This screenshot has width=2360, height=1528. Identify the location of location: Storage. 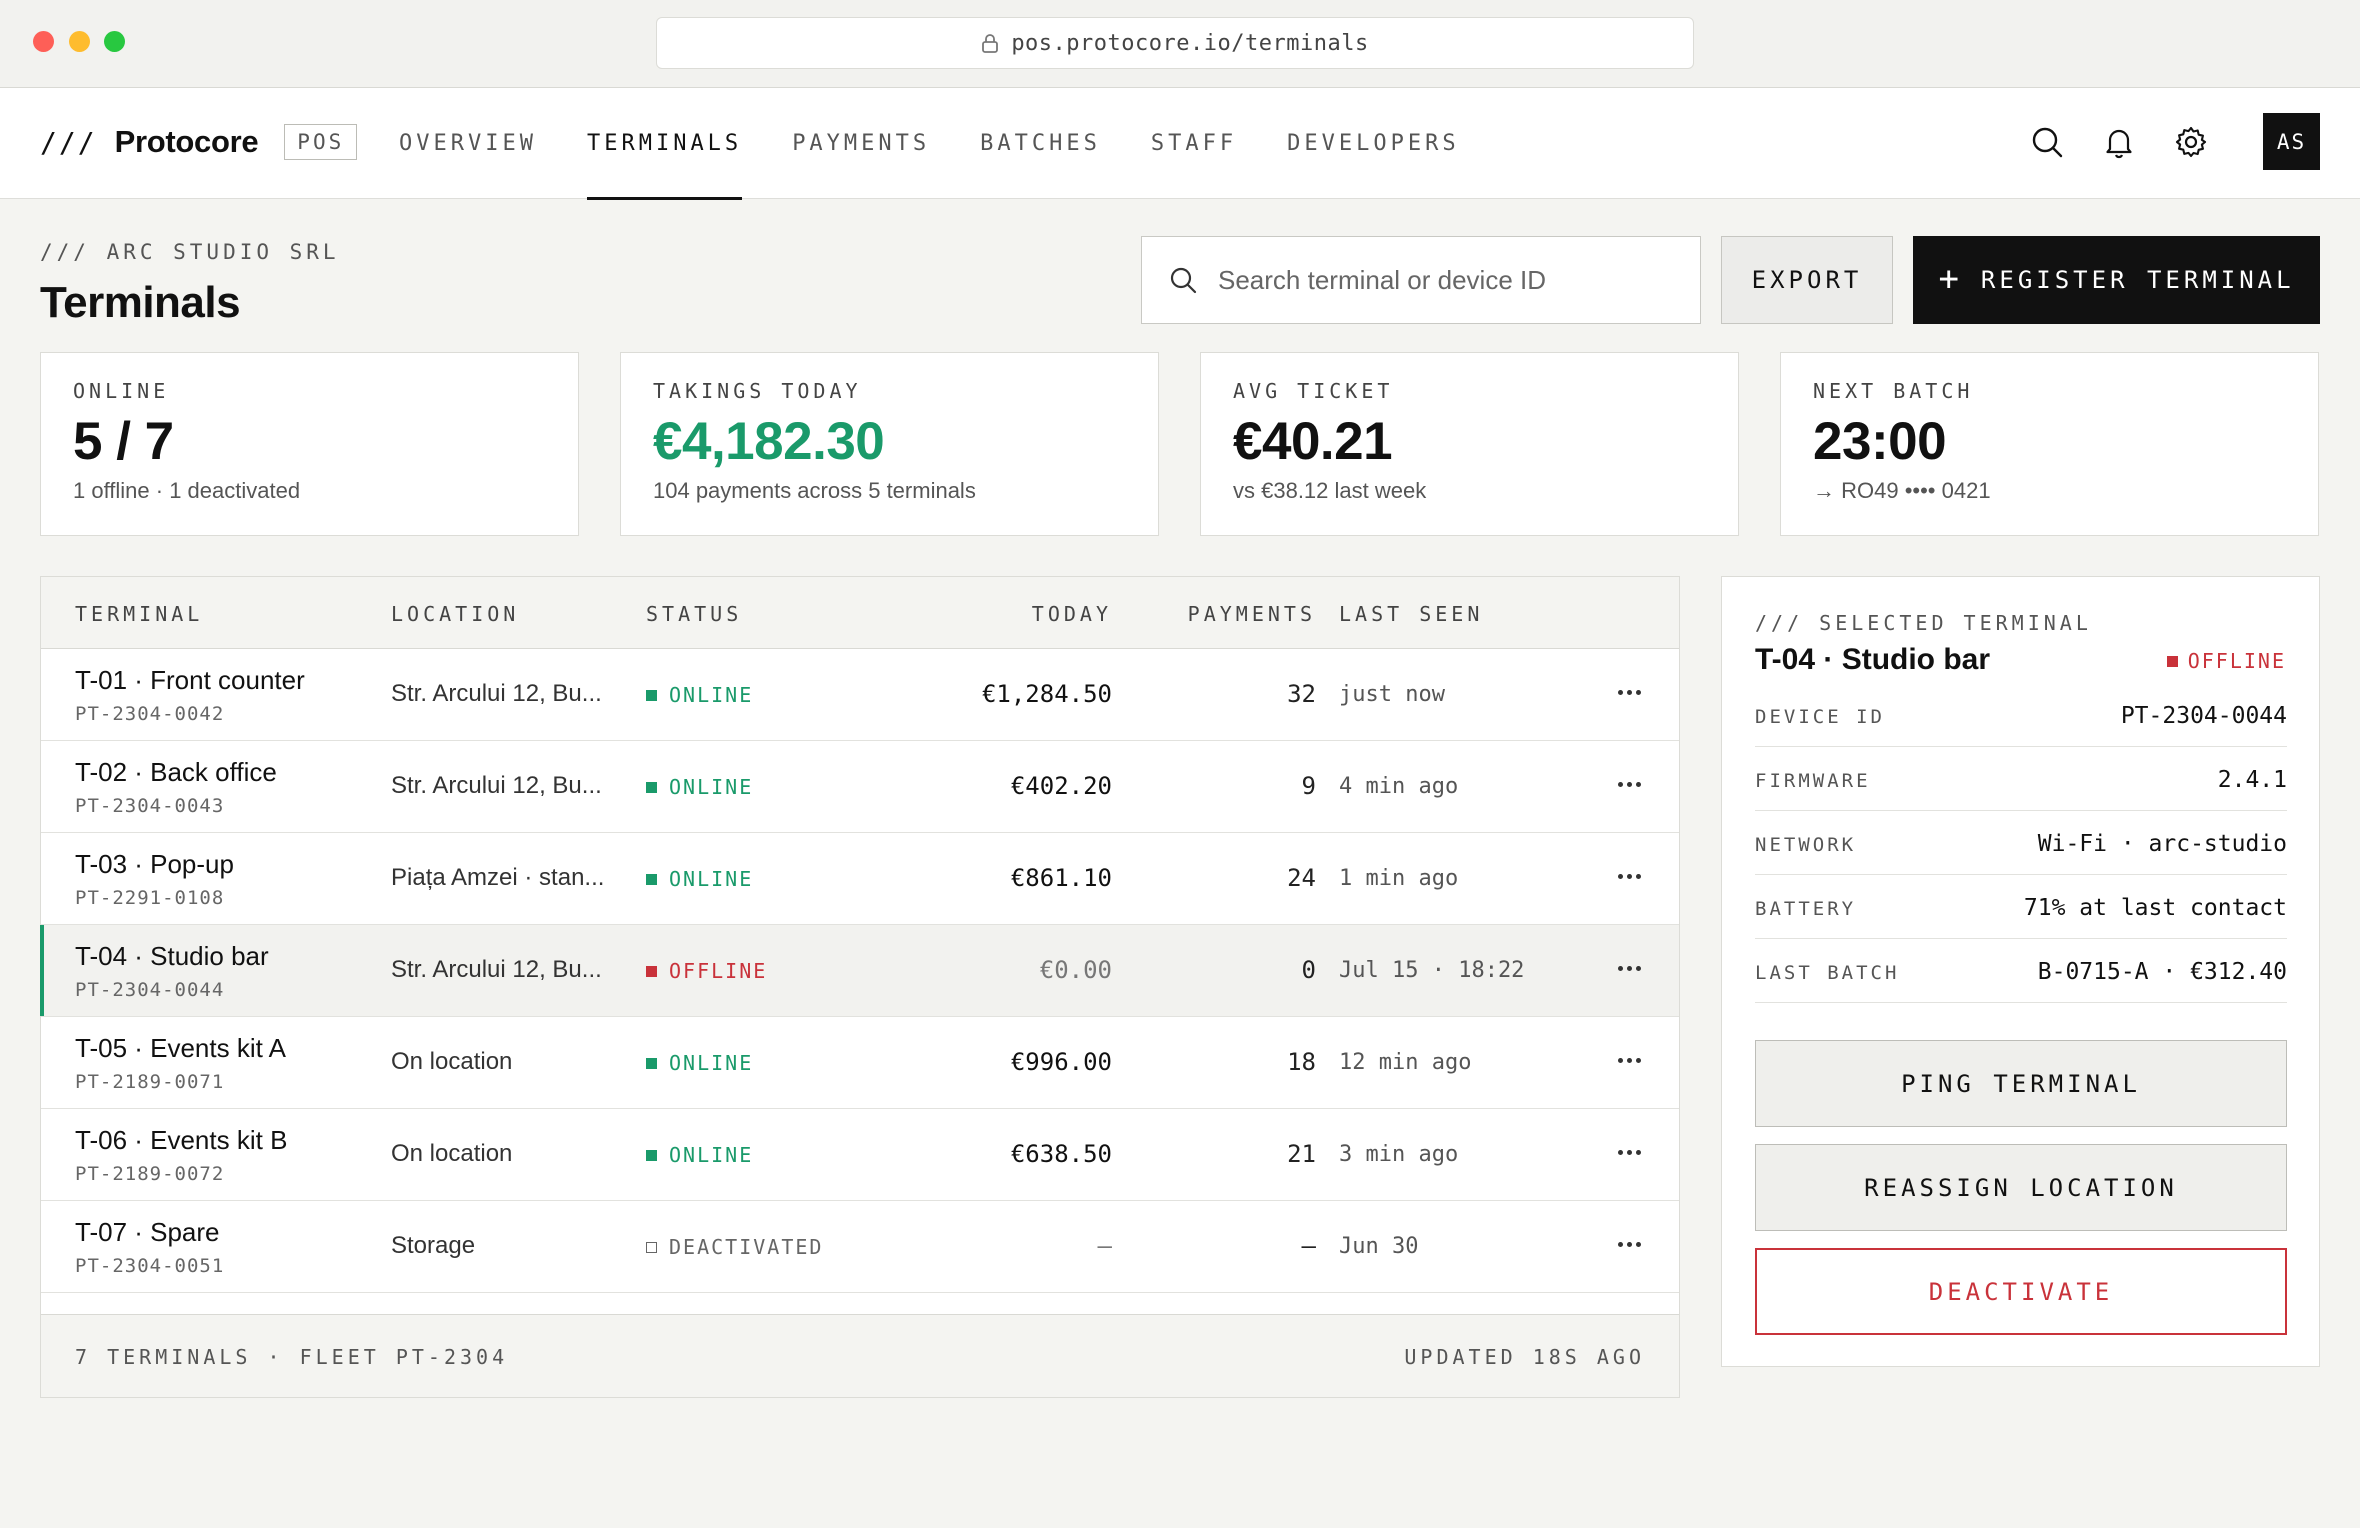
(433, 1245).